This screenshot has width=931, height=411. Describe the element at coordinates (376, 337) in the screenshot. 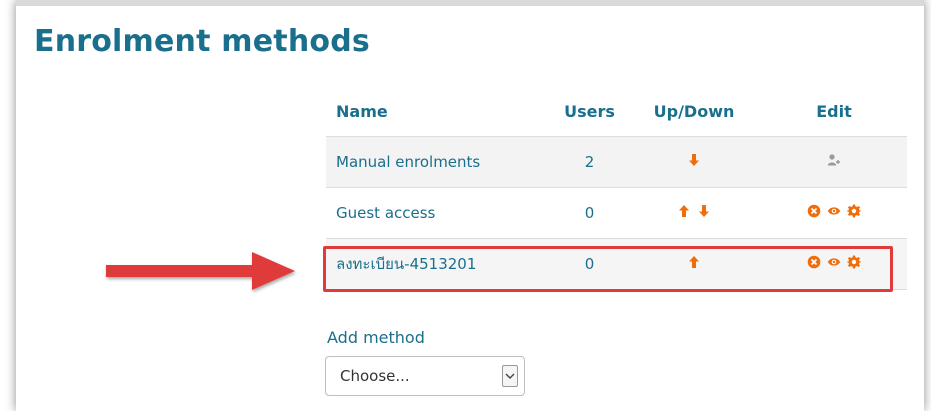

I see `add-method-label: Add method` at that location.